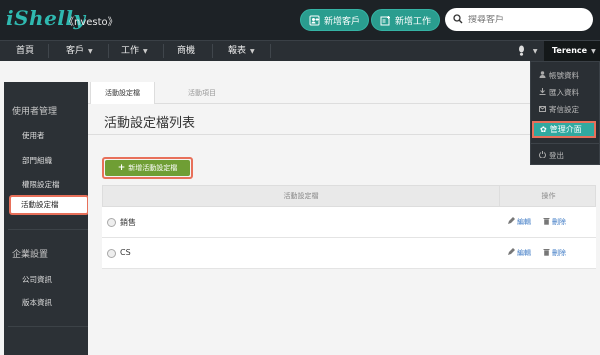 This screenshot has height=355, width=600. I want to click on tab-activity-items: 活動項目, so click(202, 93).